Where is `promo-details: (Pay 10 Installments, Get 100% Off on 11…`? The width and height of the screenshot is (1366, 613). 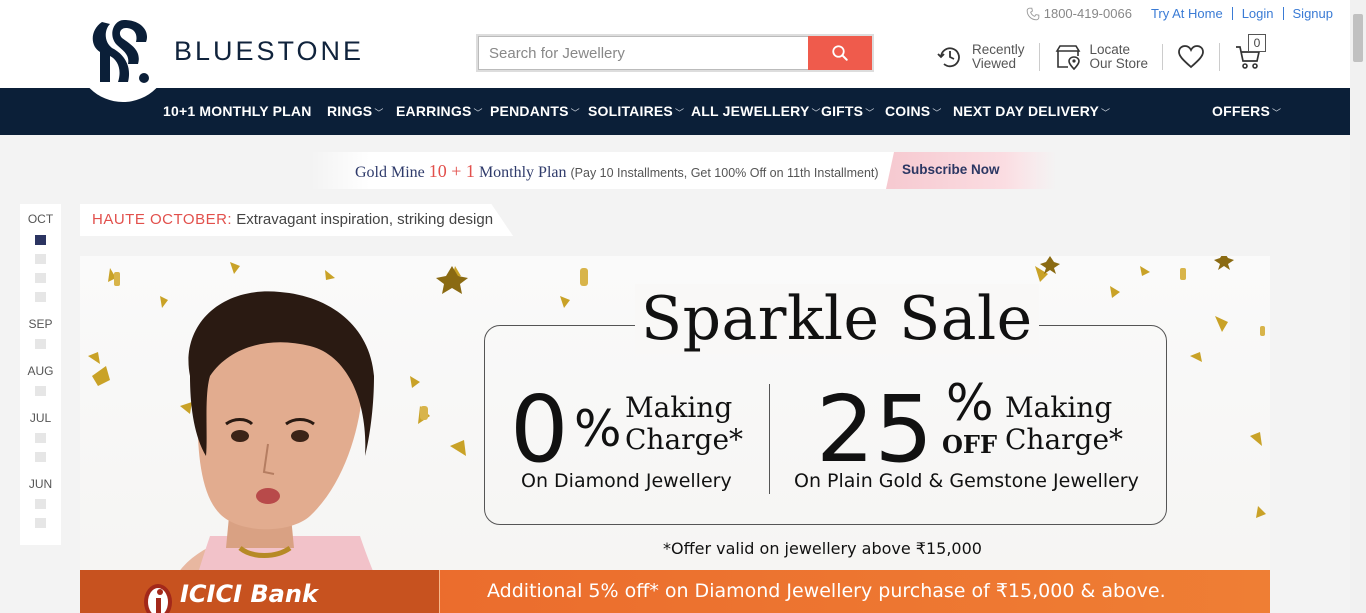 promo-details: (Pay 10 Installments, Get 100% Off on 11… is located at coordinates (724, 173).